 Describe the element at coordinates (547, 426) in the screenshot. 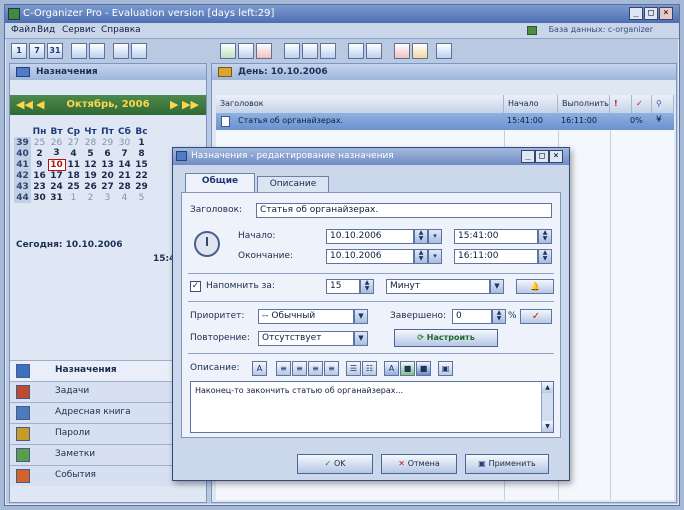

I see `scroll-down-icon: ▼` at that location.